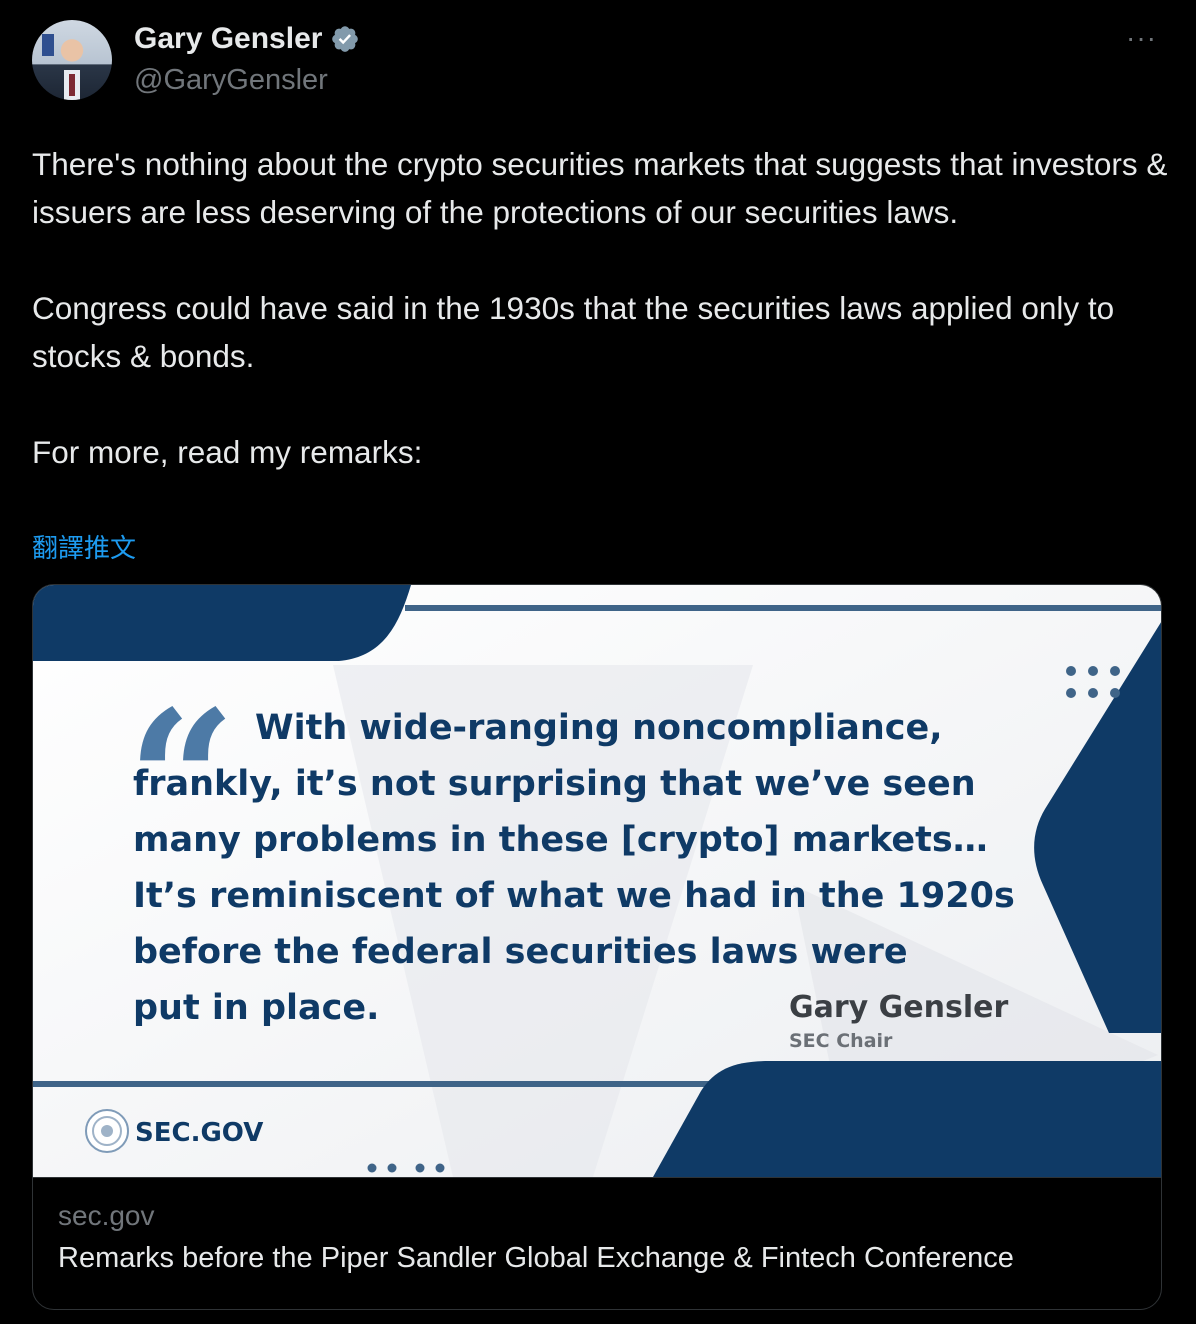 This screenshot has height=1324, width=1196. Describe the element at coordinates (84, 546) in the screenshot. I see `translate-link: 翻譯推文` at that location.